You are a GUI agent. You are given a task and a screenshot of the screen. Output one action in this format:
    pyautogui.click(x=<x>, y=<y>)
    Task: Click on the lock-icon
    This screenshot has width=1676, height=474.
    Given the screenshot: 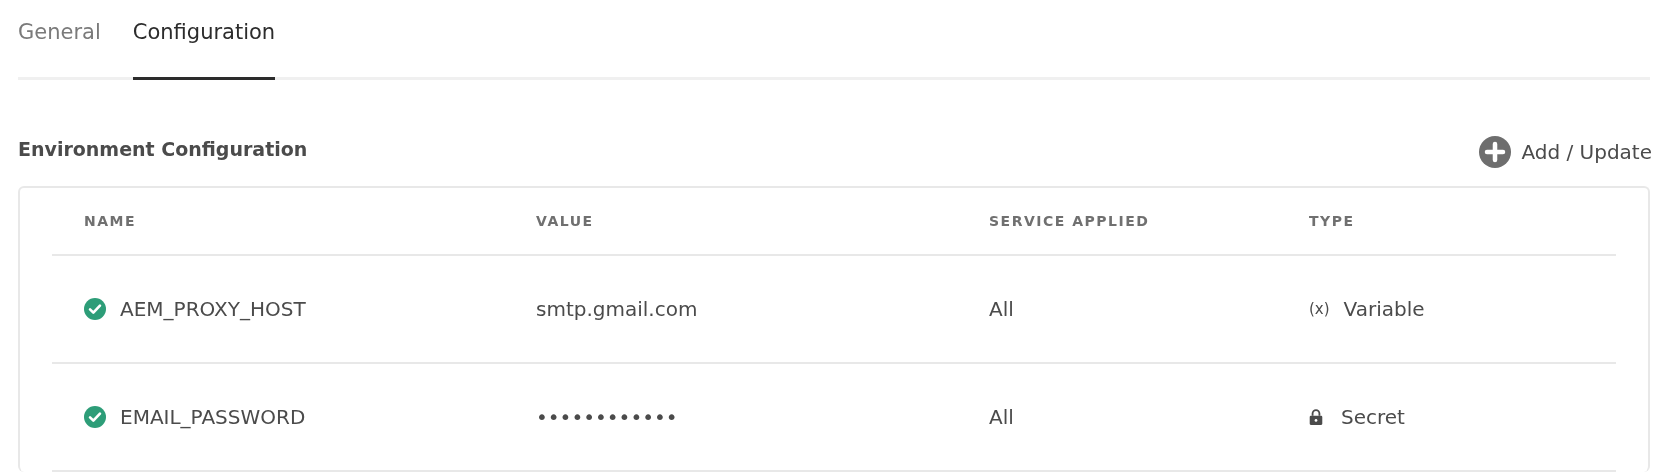 What is the action you would take?
    pyautogui.click(x=1316, y=417)
    